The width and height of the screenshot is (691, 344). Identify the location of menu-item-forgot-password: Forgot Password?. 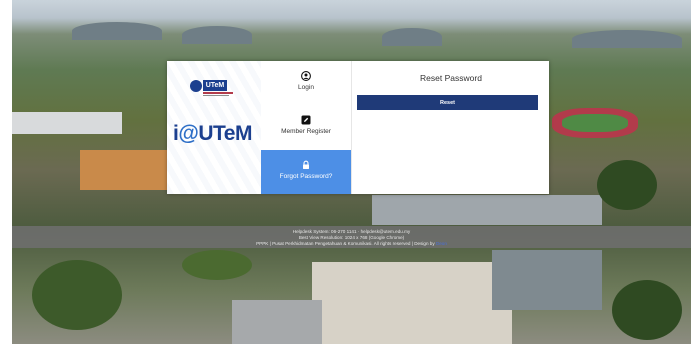
(306, 172).